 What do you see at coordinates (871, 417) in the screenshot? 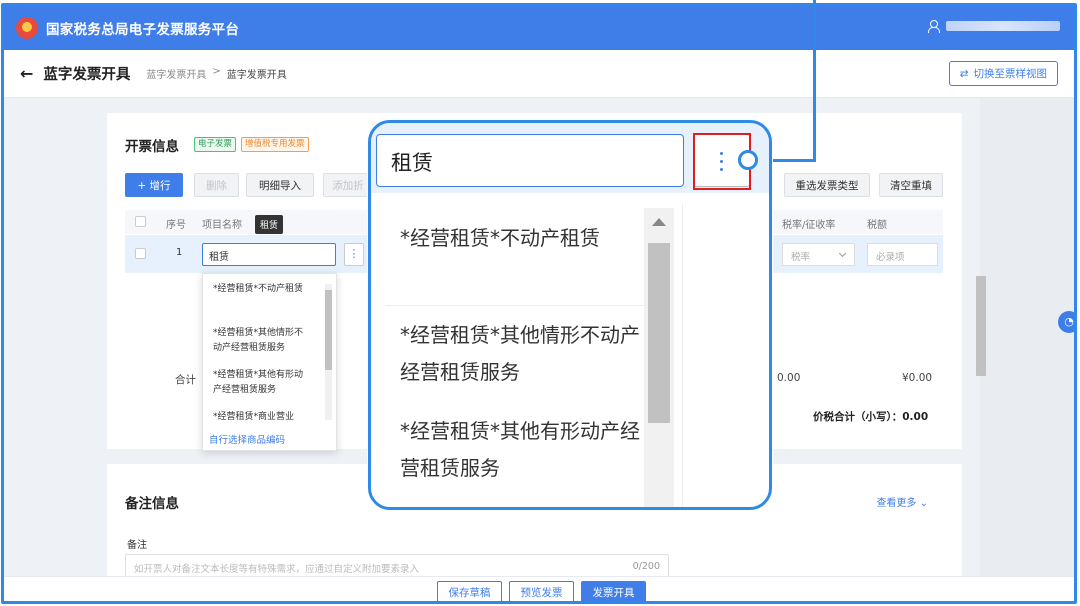
I see `grand-total: 价税合计（小写）：0.00` at bounding box center [871, 417].